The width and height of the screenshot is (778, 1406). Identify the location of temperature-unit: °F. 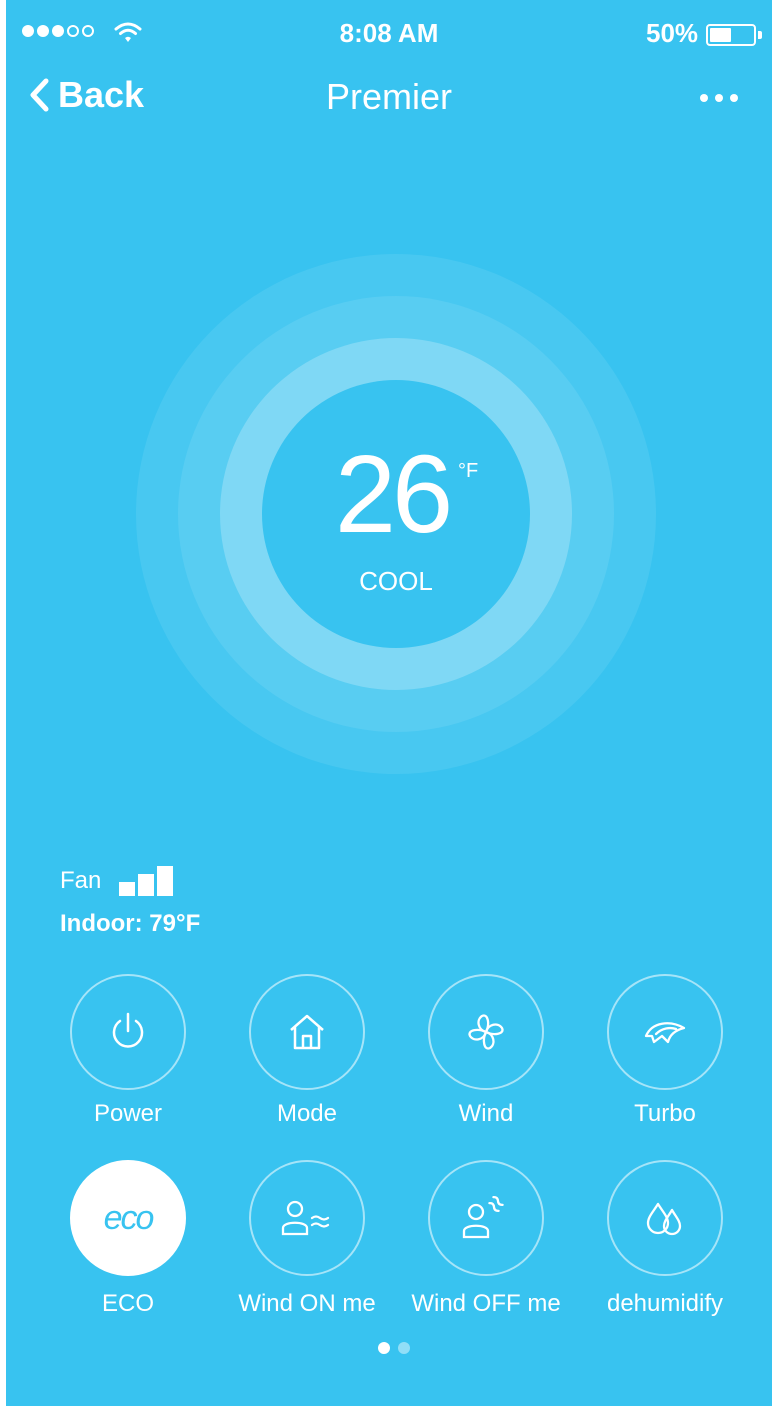
(468, 471).